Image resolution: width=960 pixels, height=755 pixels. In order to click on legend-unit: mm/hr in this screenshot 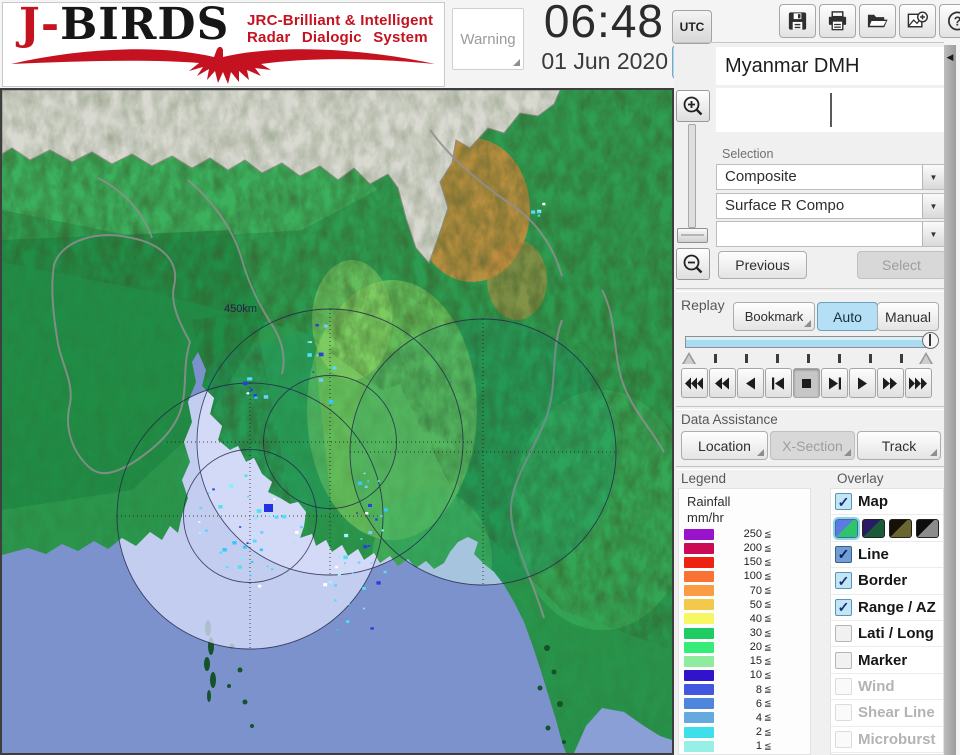, I will do `click(705, 517)`.